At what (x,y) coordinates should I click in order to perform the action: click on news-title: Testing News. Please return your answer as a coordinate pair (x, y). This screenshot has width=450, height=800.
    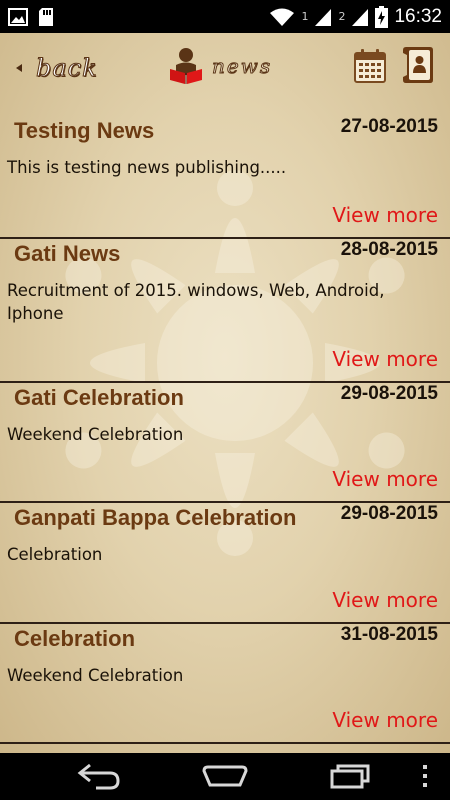
    Looking at the image, I should click on (84, 130).